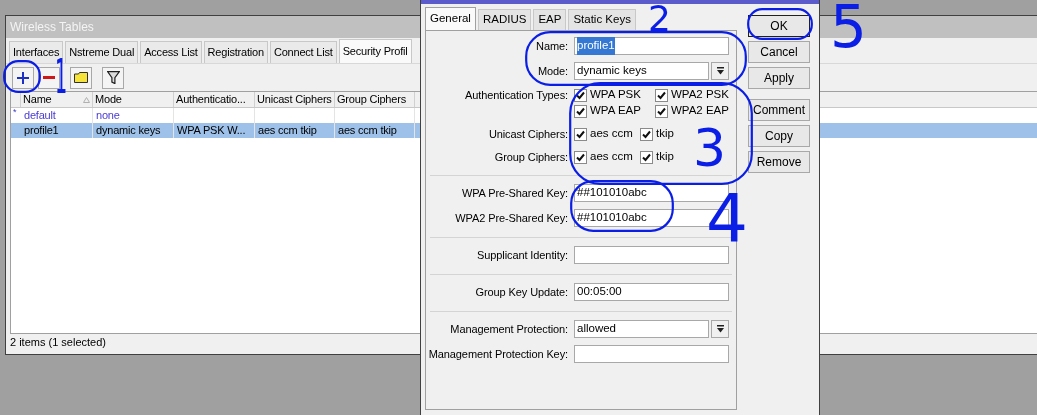  What do you see at coordinates (15, 112) in the screenshot?
I see `row-marker-label: *` at bounding box center [15, 112].